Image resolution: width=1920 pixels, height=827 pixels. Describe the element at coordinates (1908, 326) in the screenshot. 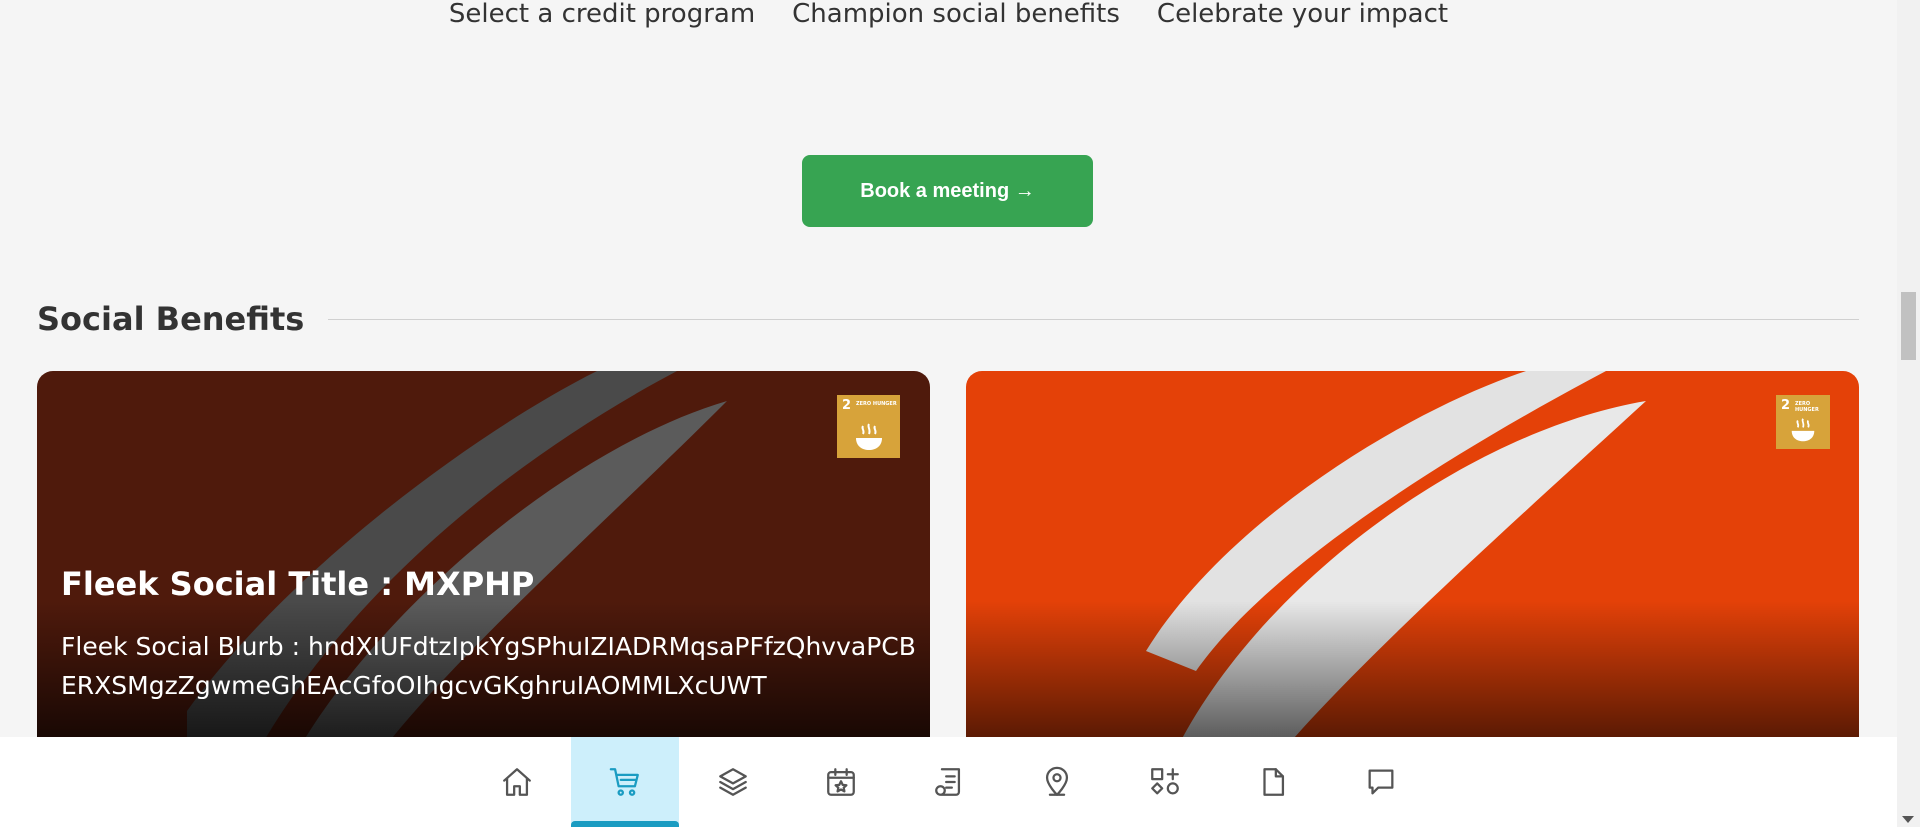

I see `scrollbar-thumb` at that location.